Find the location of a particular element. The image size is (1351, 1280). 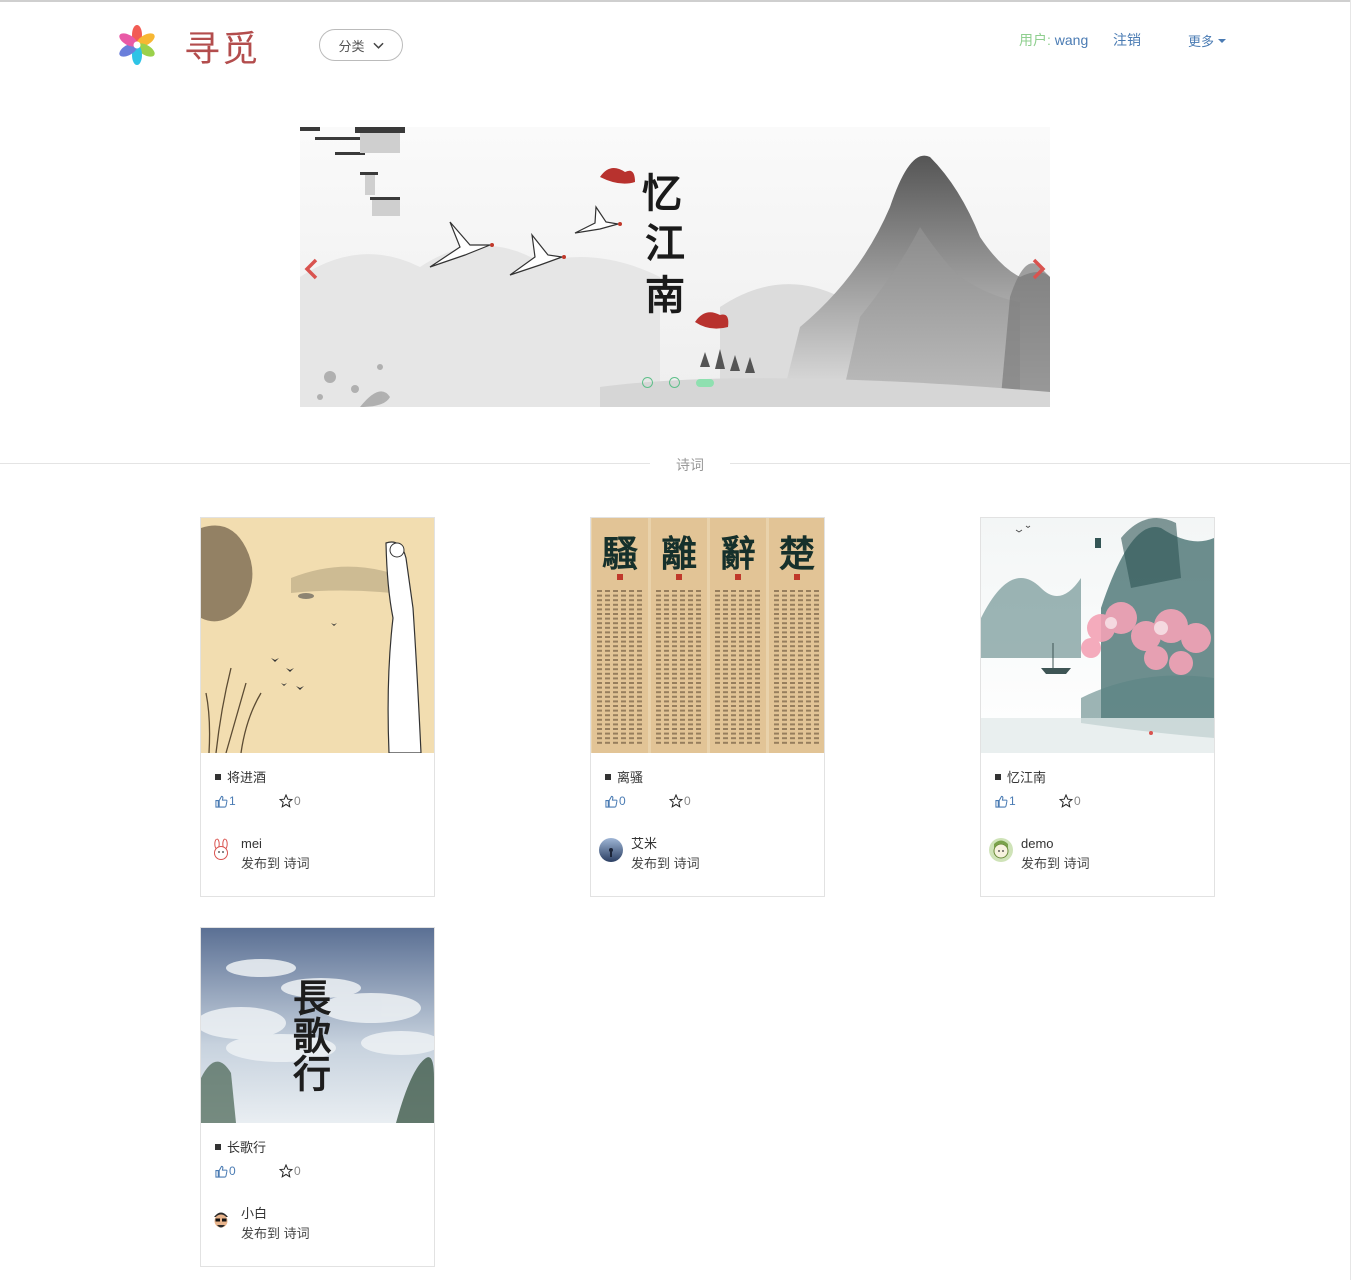

post-card: 将进酒 1 0 mei 发布到 诗词 is located at coordinates (317, 707).